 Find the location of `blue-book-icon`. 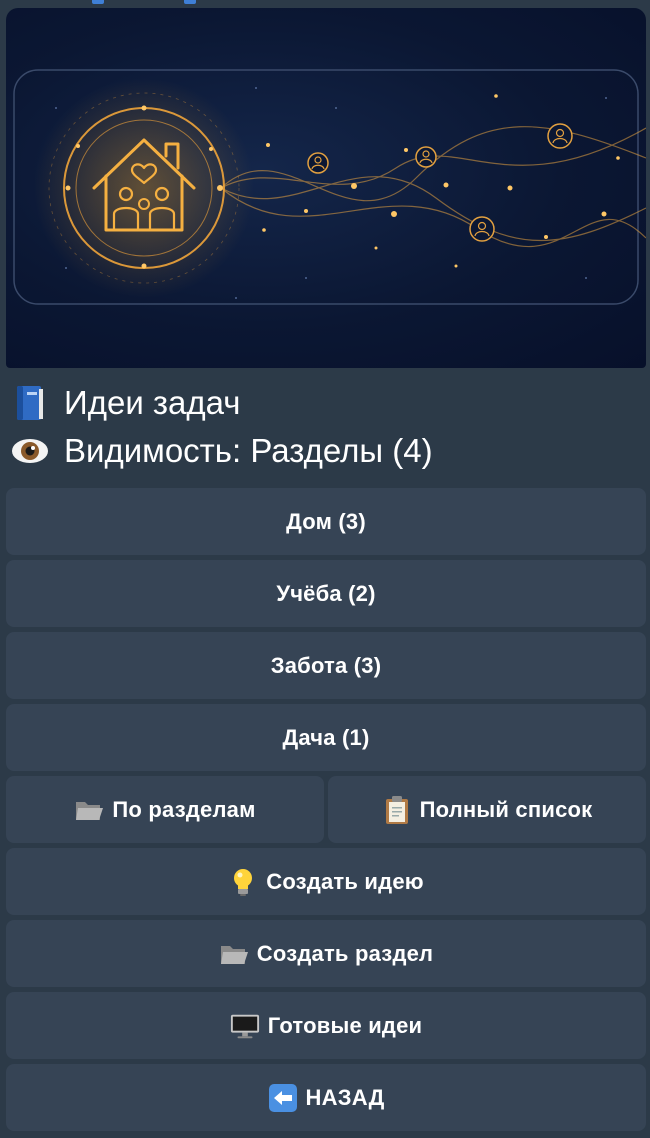

blue-book-icon is located at coordinates (30, 403).